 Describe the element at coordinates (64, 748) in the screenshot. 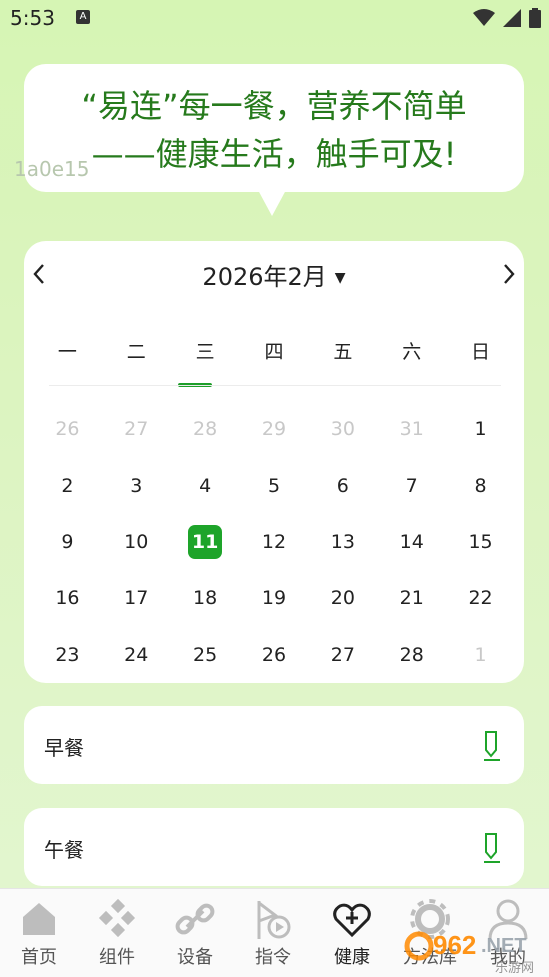

I see `breakfast-label: 早餐` at that location.